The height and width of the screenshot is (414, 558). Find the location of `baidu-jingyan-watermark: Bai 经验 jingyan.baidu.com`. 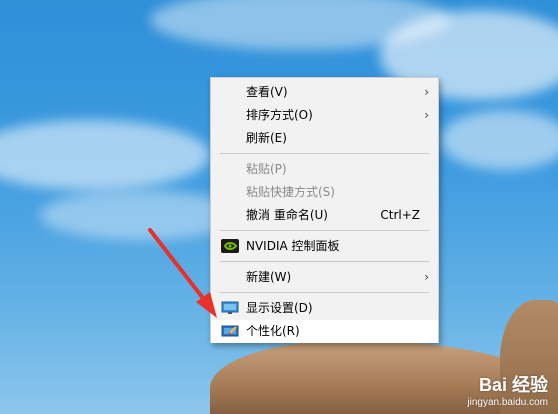

baidu-jingyan-watermark: Bai 经验 jingyan.baidu.com is located at coordinates (507, 389).